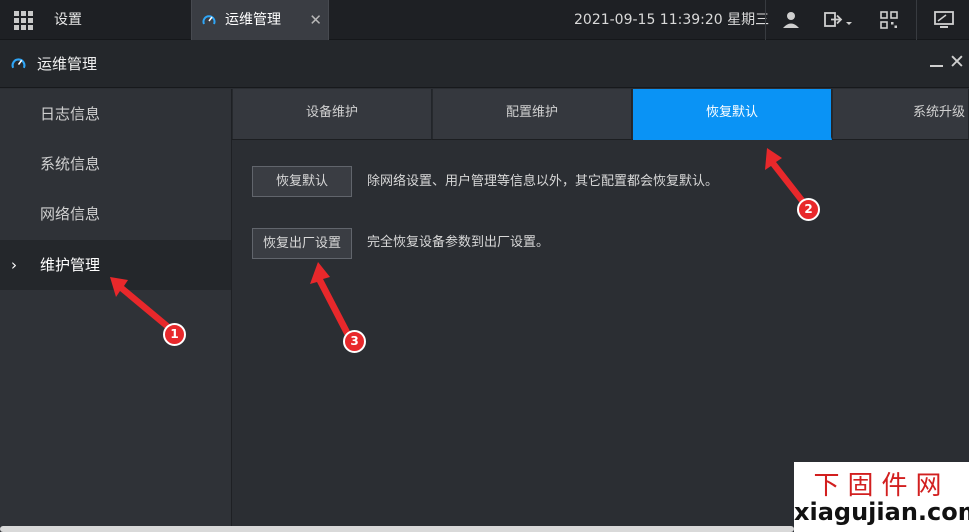 Image resolution: width=969 pixels, height=532 pixels. What do you see at coordinates (881, 512) in the screenshot?
I see `watermark-en: xiagujian.com` at bounding box center [881, 512].